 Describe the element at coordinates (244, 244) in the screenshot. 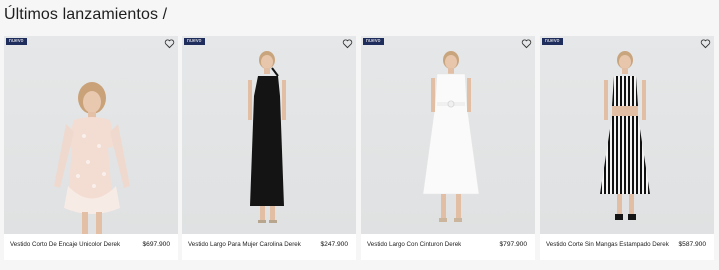

I see `product-name: Vestido Largo Para Mujer Carolina Derek` at that location.